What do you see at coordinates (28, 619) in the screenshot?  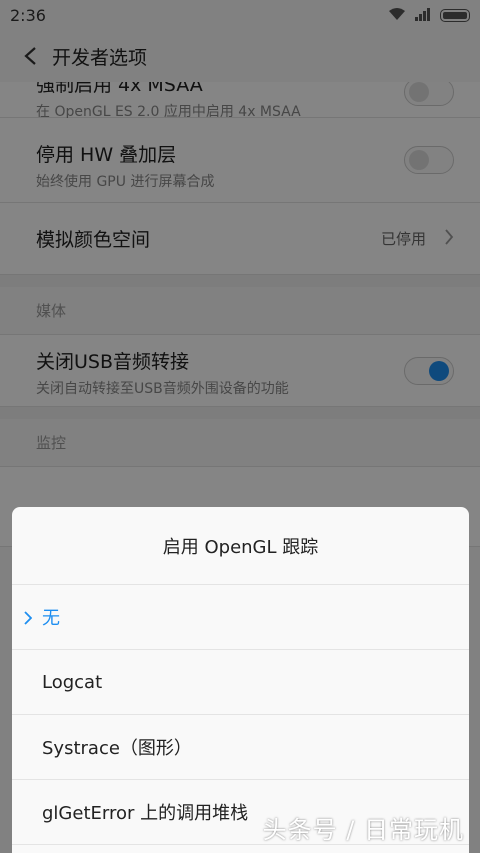 I see `chevron-right-icon` at bounding box center [28, 619].